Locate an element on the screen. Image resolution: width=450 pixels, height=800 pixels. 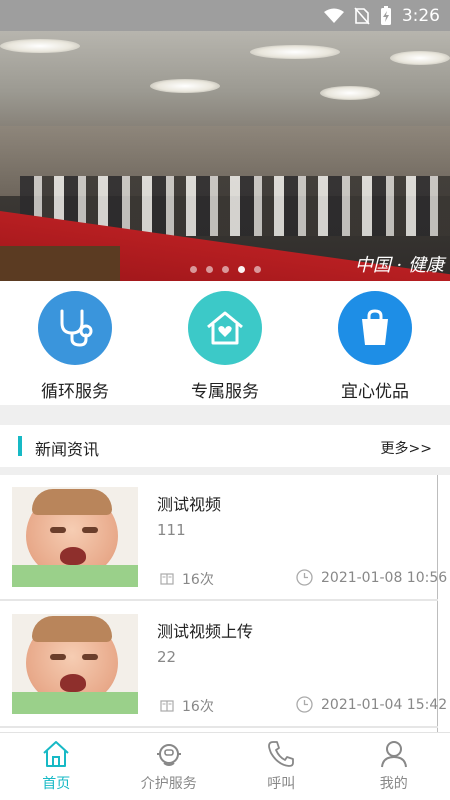
status-bar: 3:26 is located at coordinates (225, 15).